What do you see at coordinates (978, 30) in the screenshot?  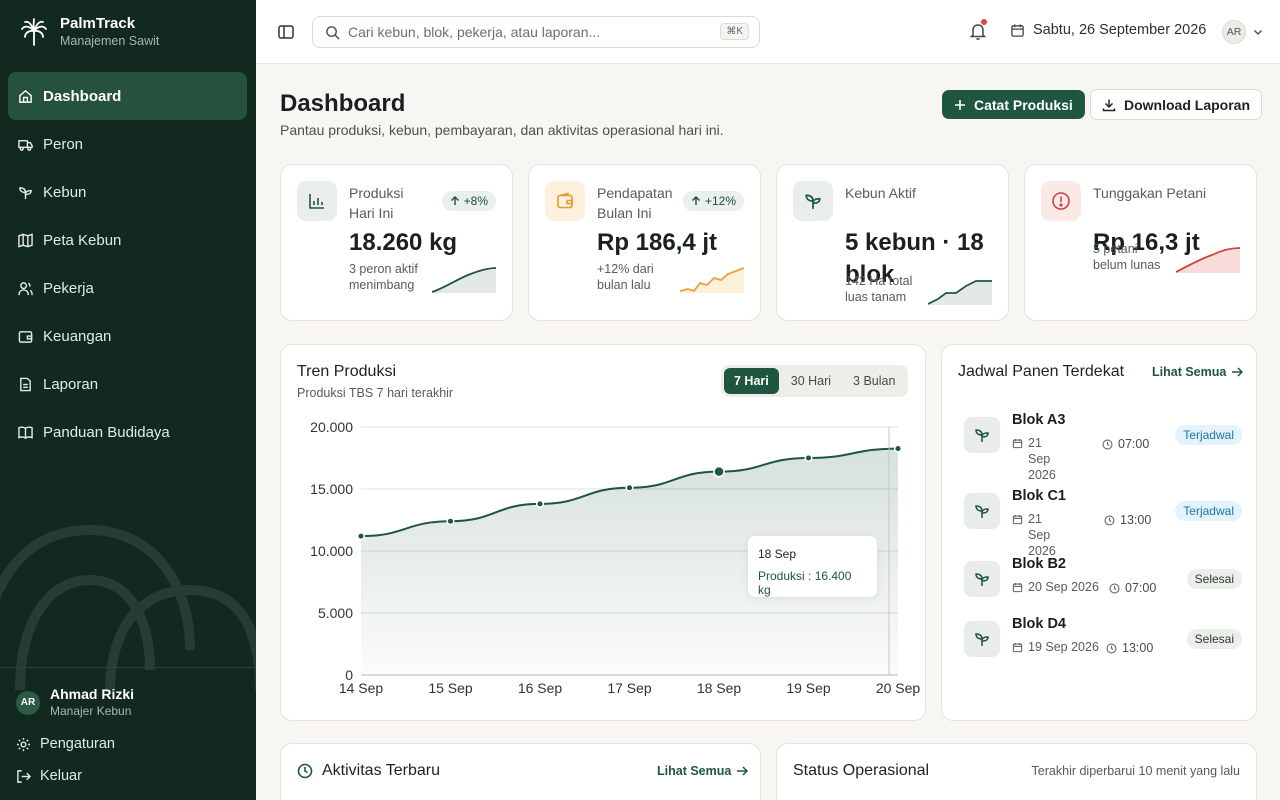 I see `notification-button` at bounding box center [978, 30].